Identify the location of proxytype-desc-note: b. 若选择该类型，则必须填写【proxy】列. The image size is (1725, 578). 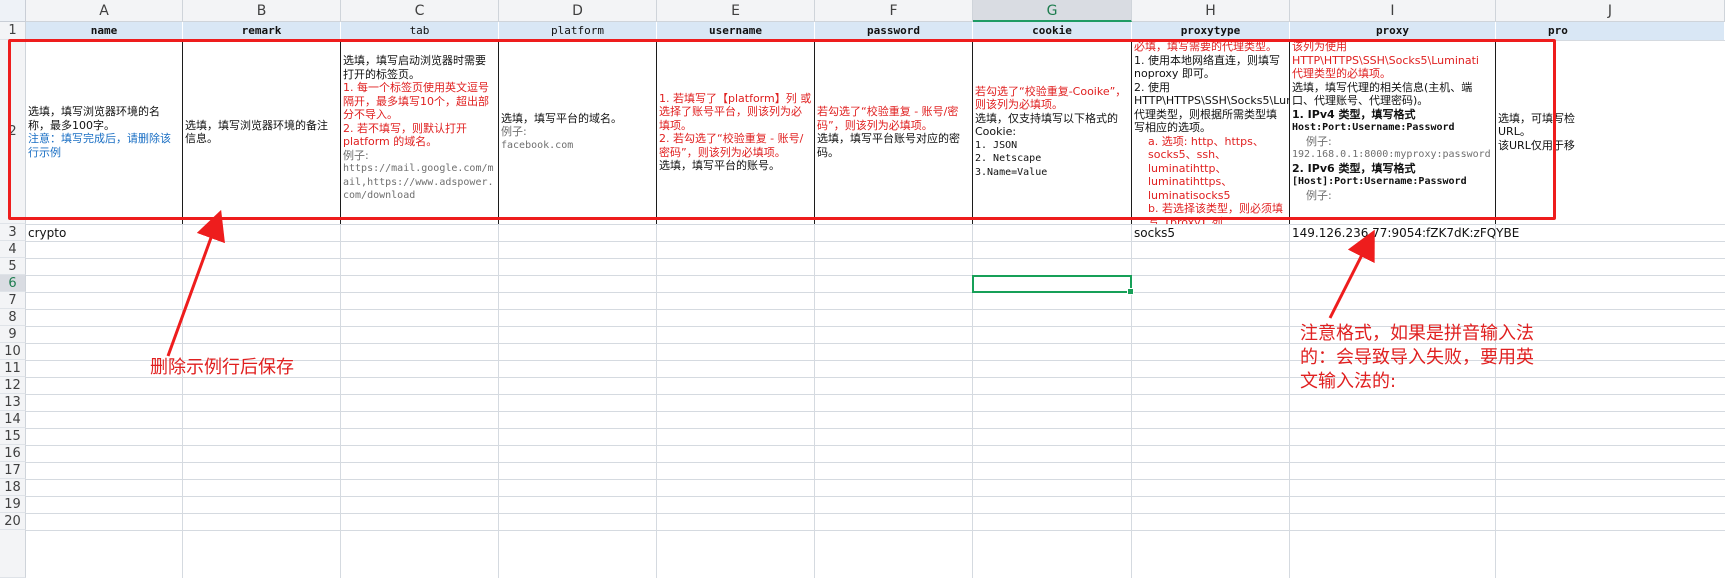
(1215, 213).